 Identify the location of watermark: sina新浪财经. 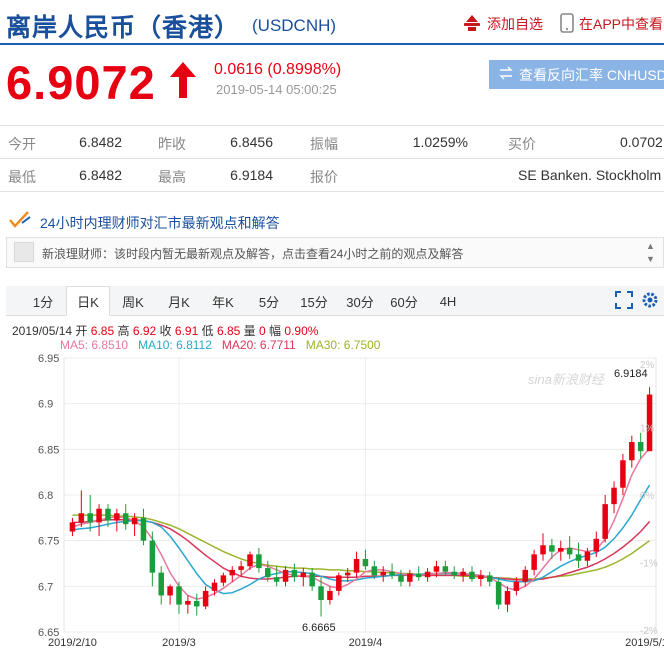
(567, 379).